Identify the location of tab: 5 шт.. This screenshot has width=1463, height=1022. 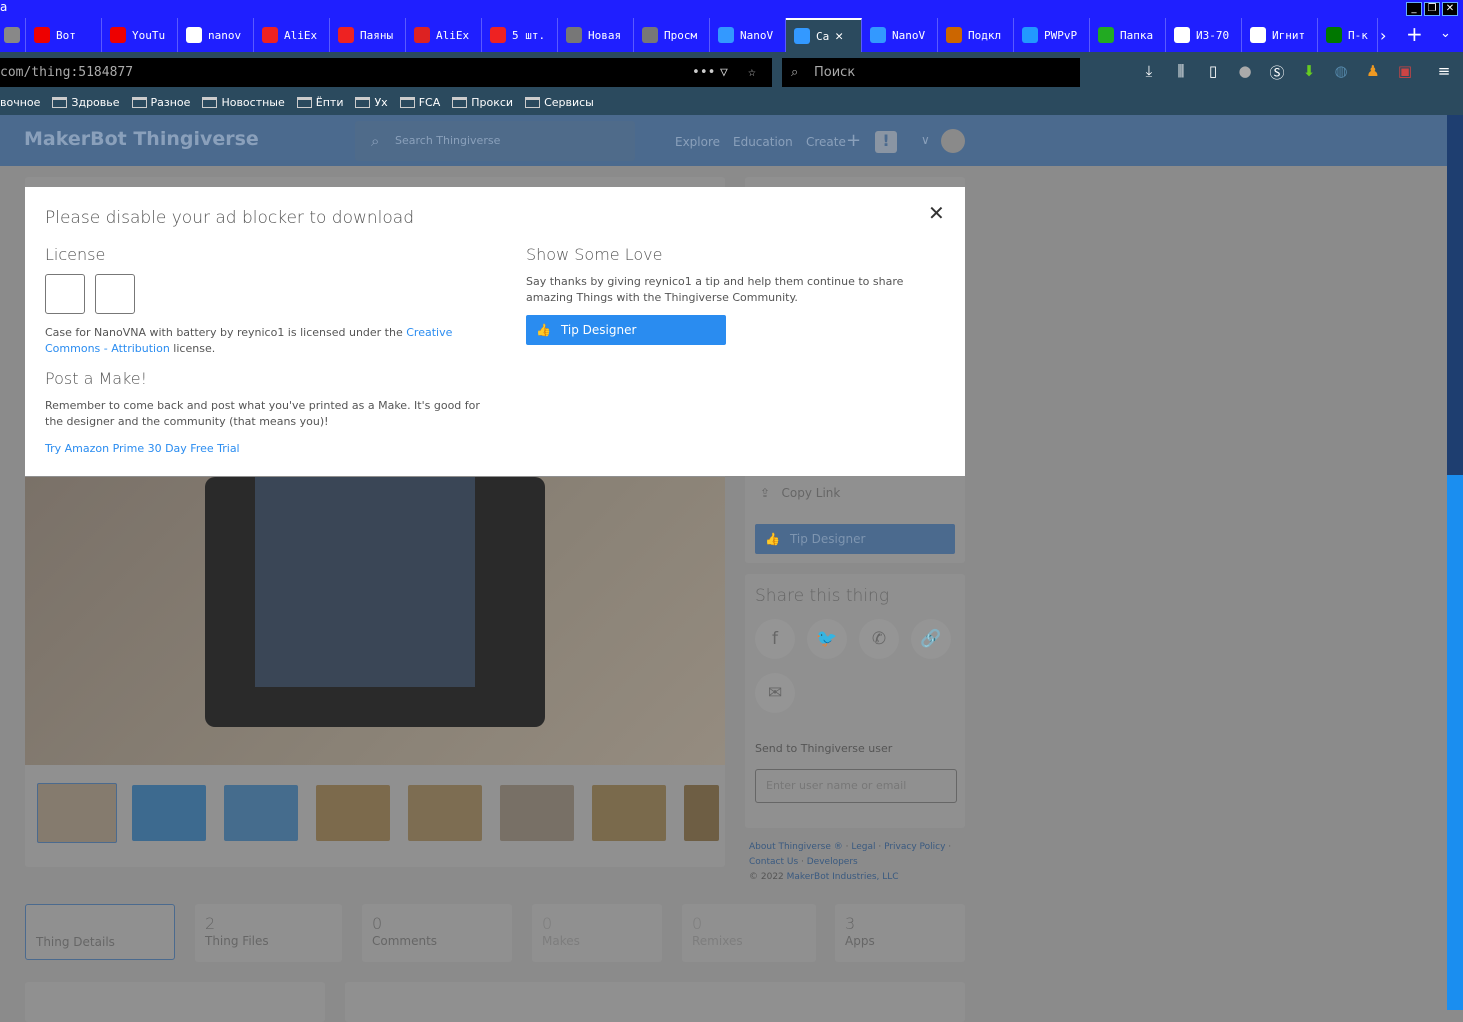
(520, 35).